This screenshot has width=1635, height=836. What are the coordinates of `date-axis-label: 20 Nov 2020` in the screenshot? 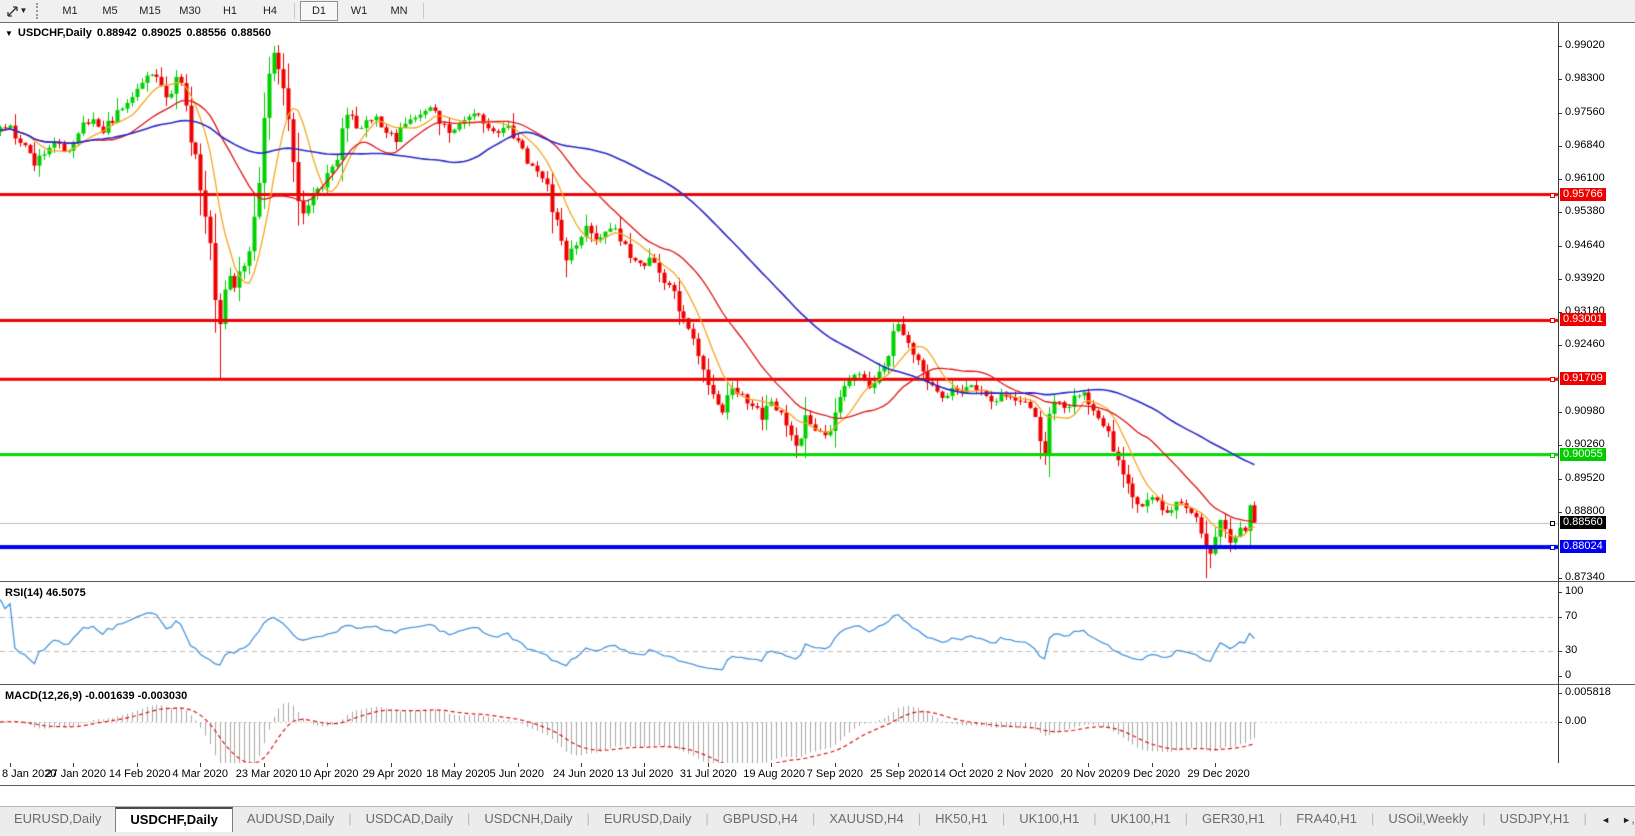 It's located at (1091, 774).